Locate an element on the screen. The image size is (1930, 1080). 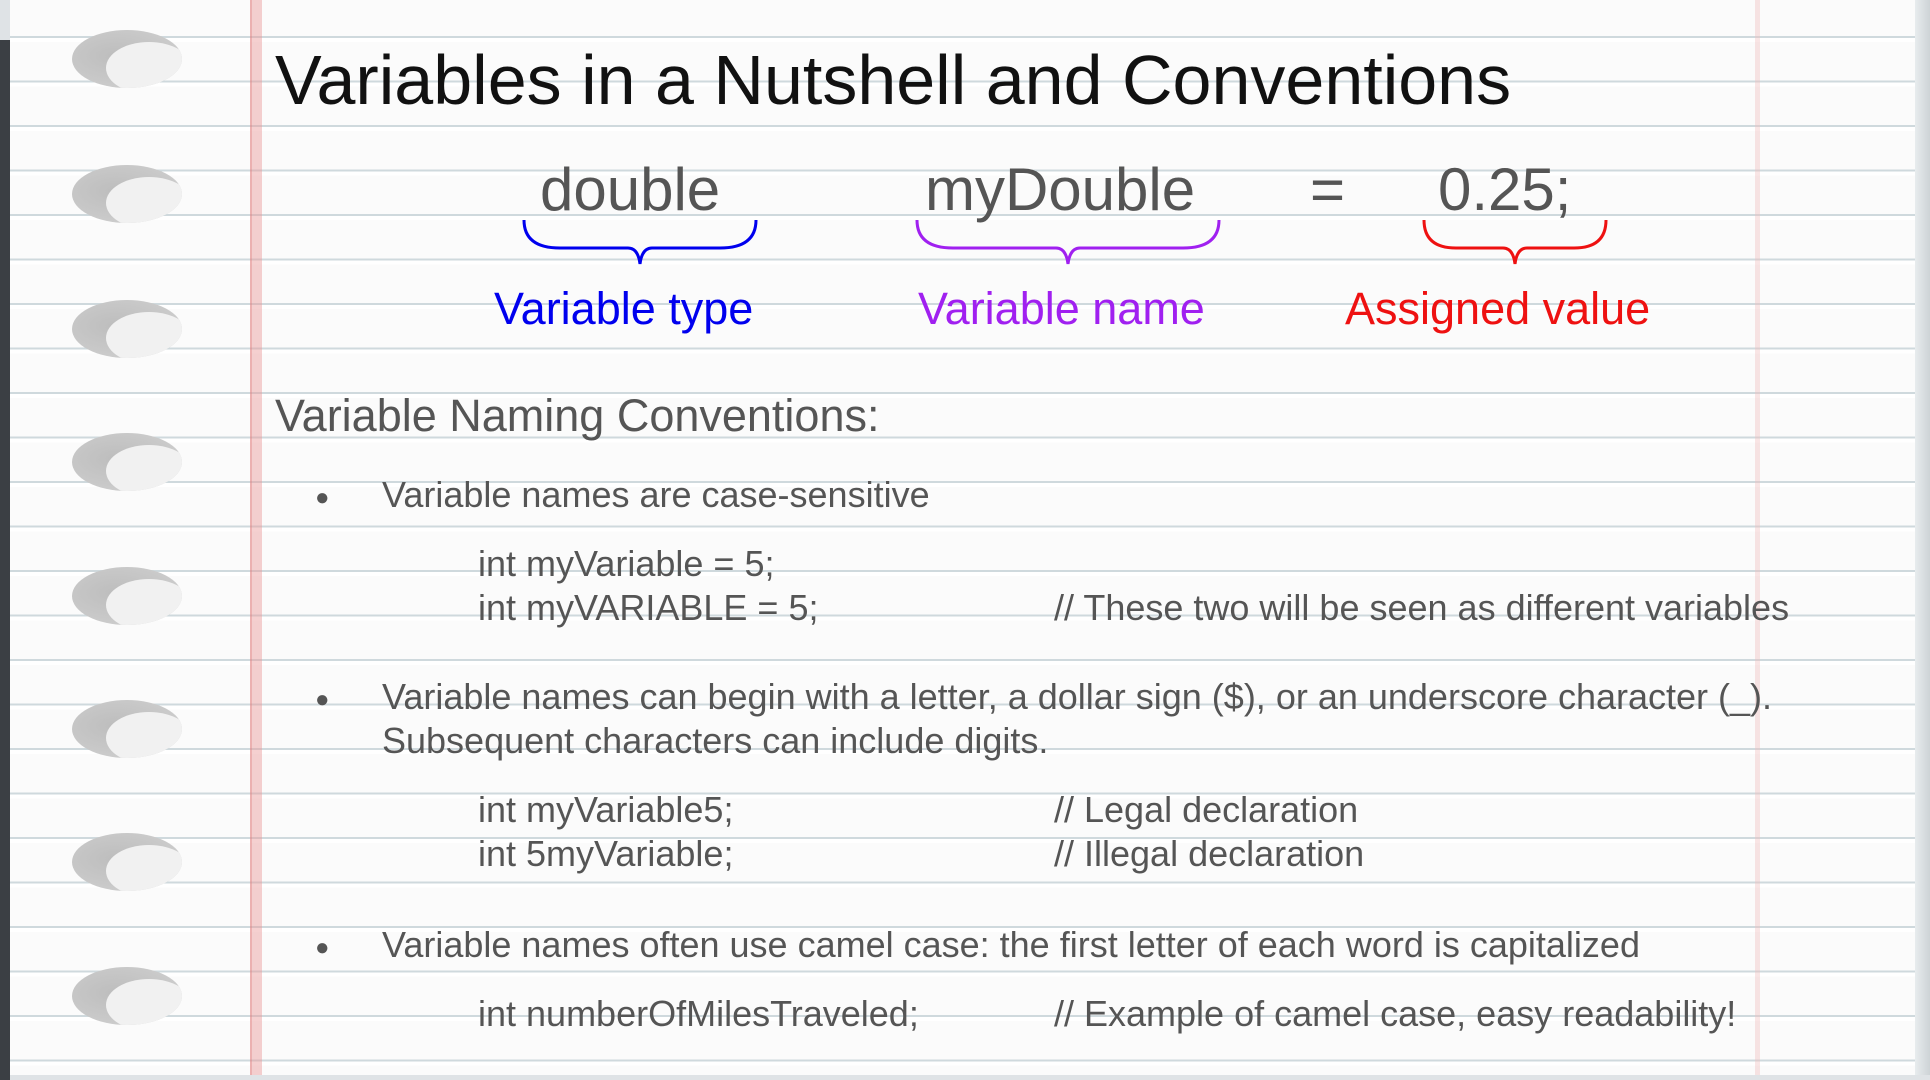
margin-line-right is located at coordinates (1757, 537).